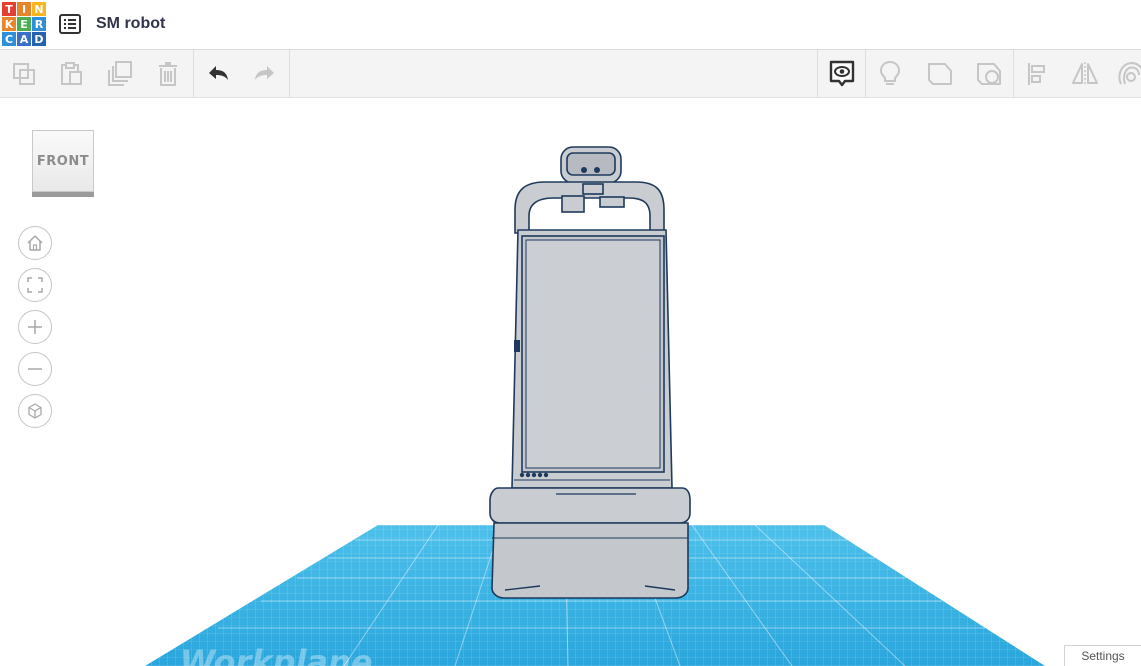  I want to click on logo-letter: R, so click(39, 24).